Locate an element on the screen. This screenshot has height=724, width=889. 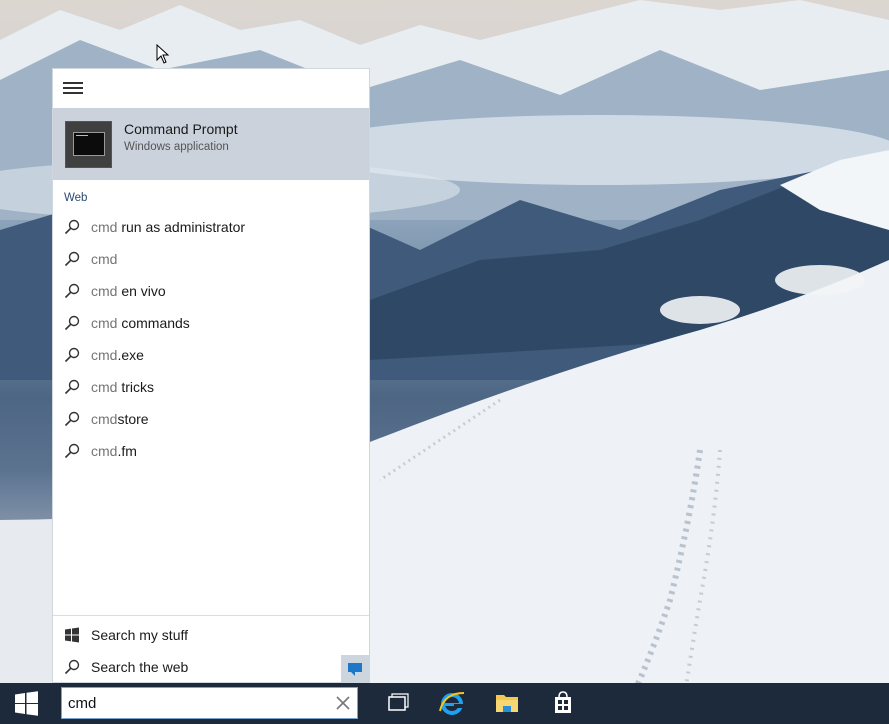
close-icon is located at coordinates (343, 703).